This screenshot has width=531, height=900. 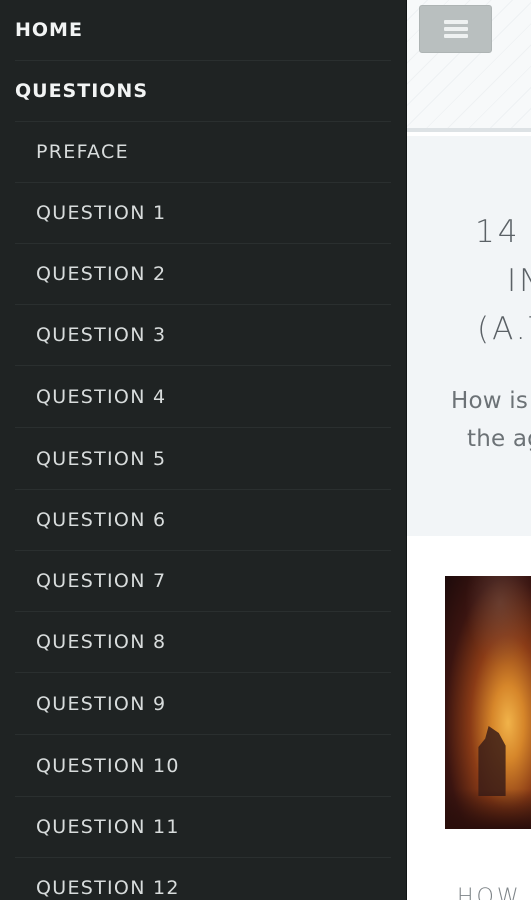 What do you see at coordinates (101, 581) in the screenshot?
I see `nav-item-label: QUESTION 7` at bounding box center [101, 581].